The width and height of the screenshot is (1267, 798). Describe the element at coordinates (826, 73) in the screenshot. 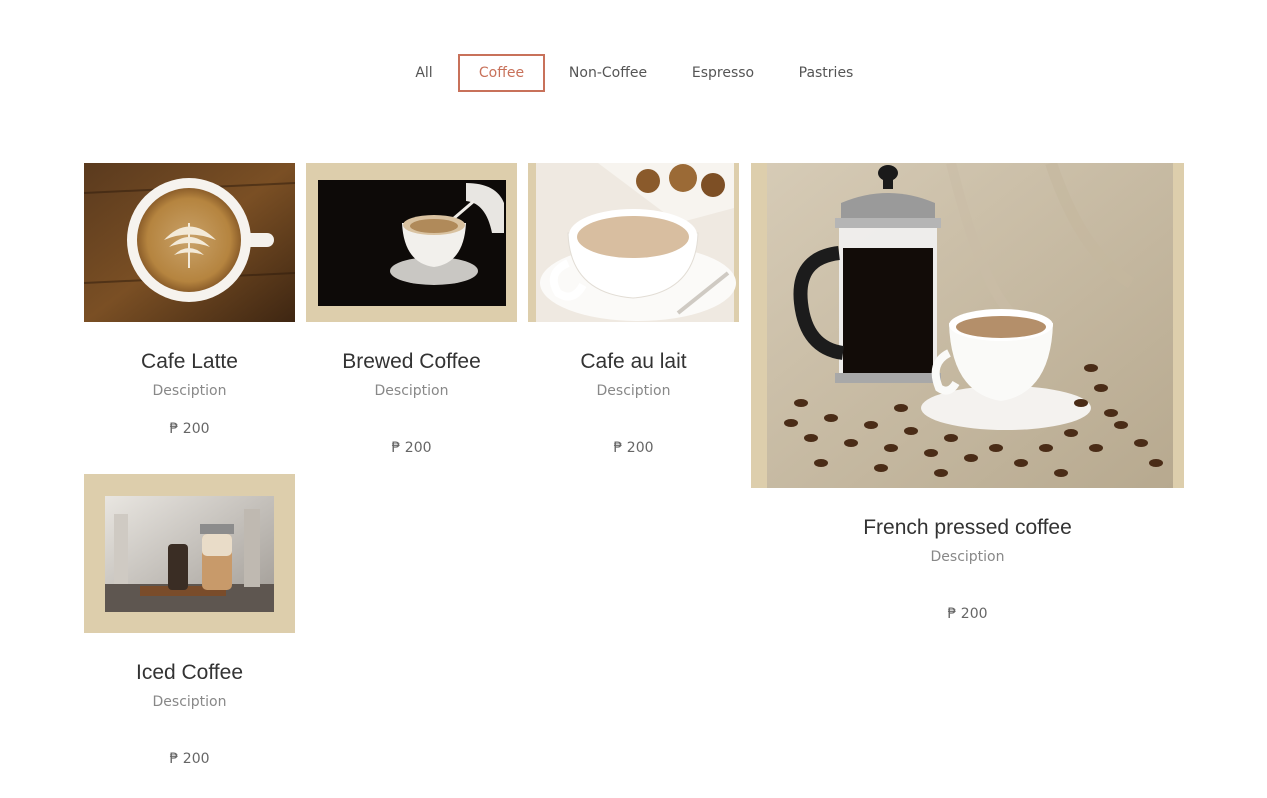

I see `filter-pastries: Pastries` at that location.